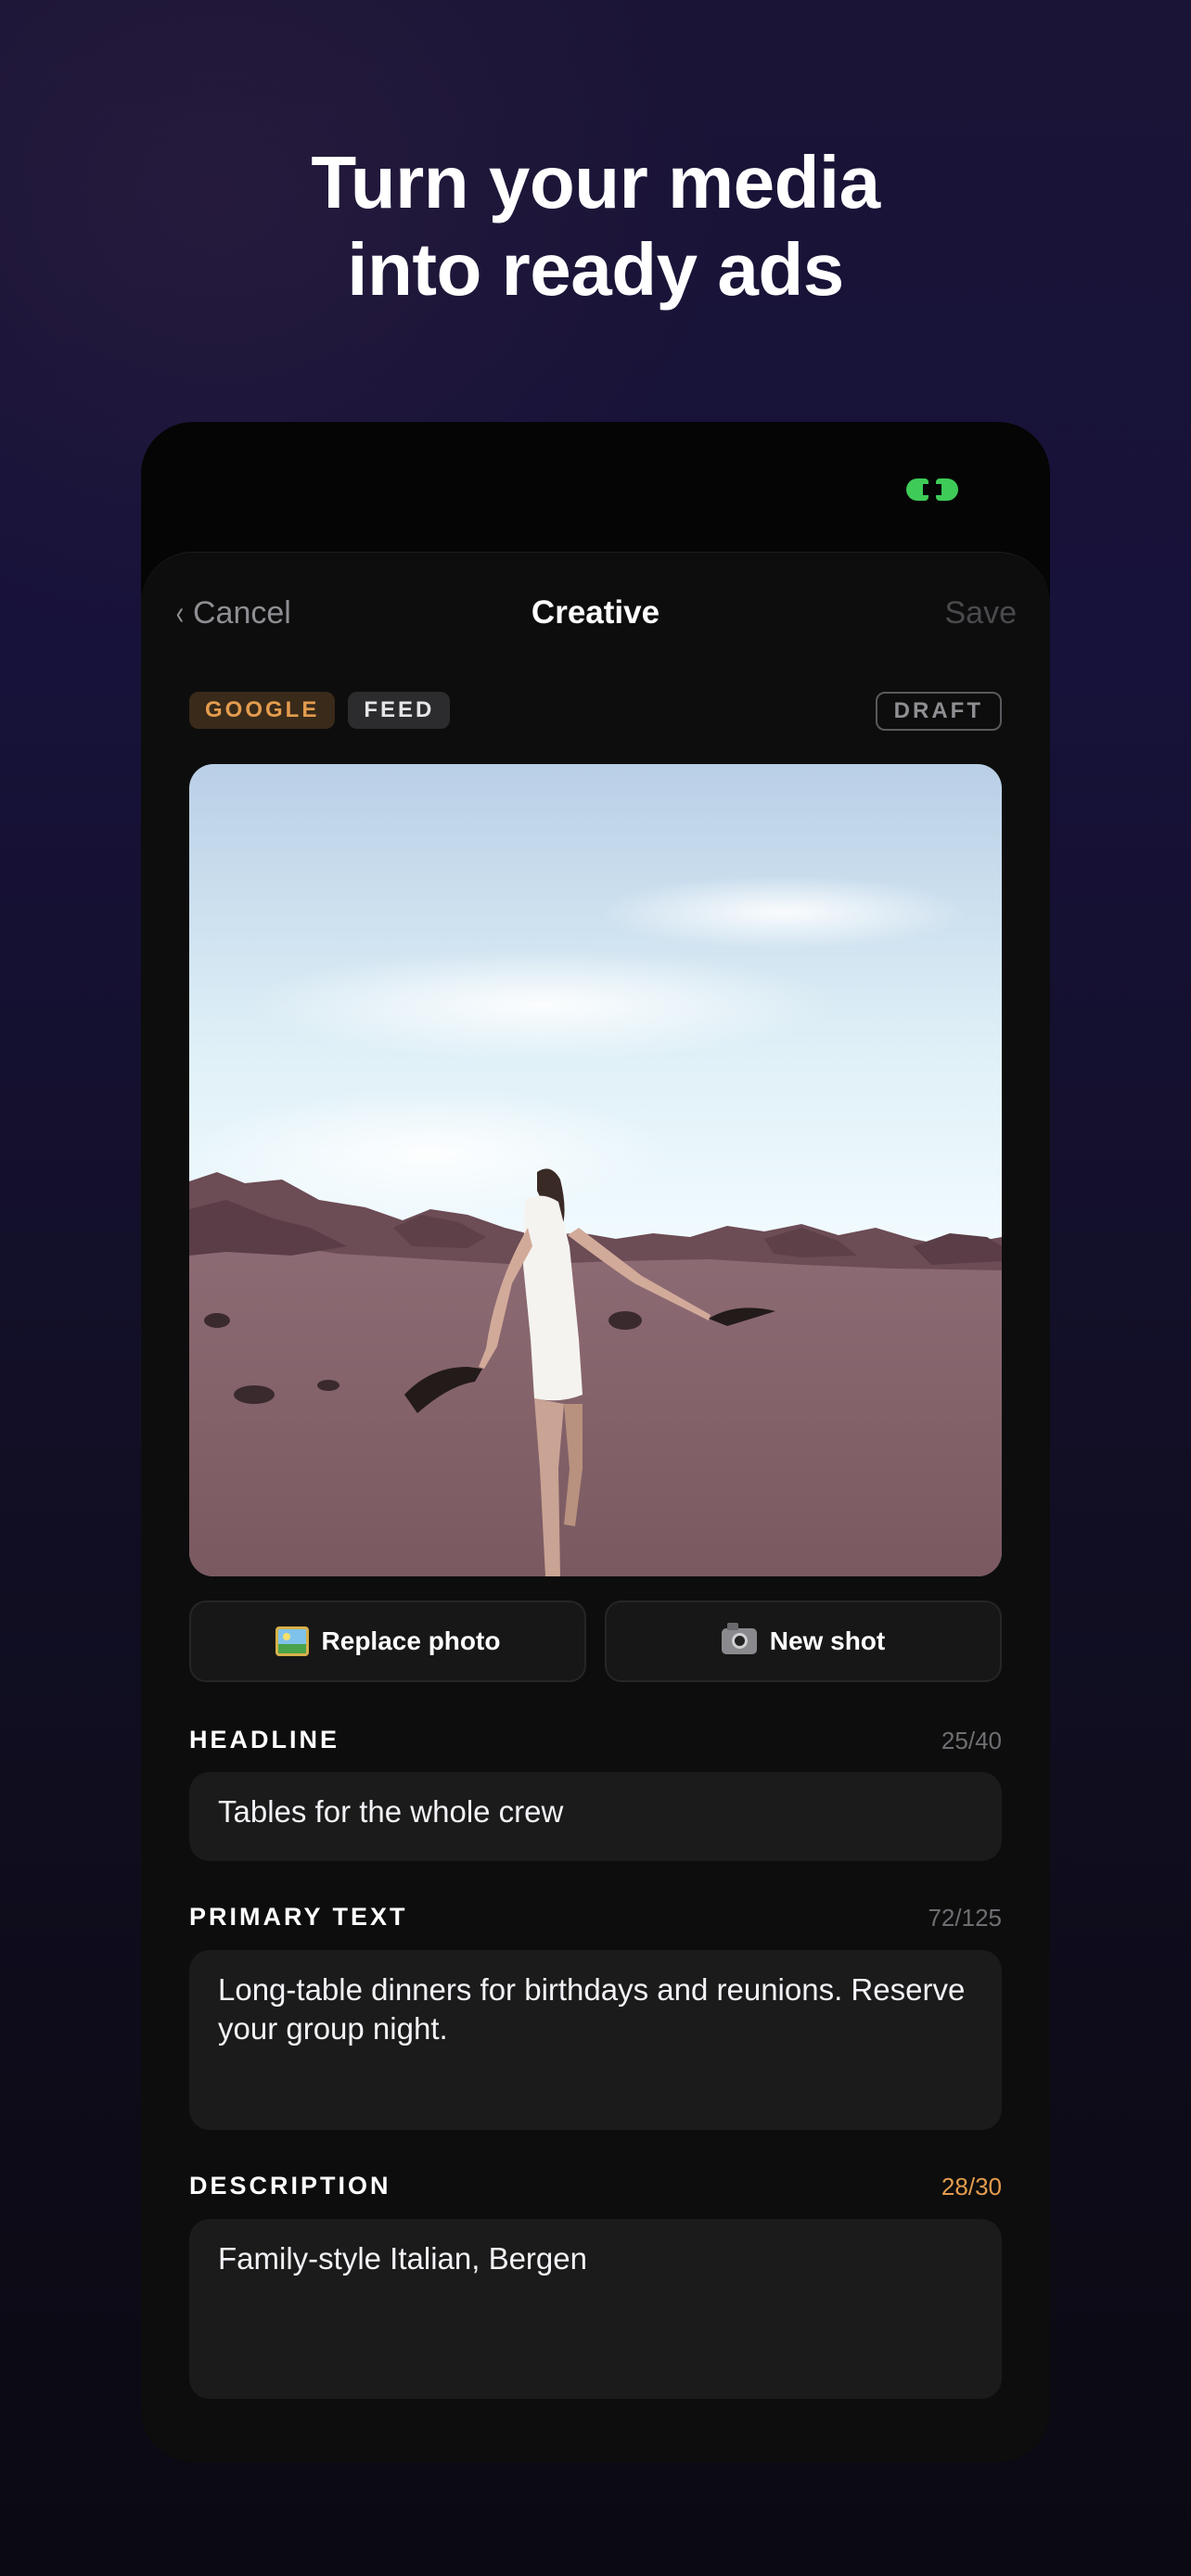  I want to click on description-input: Family-style Italian, Bergen, so click(595, 2309).